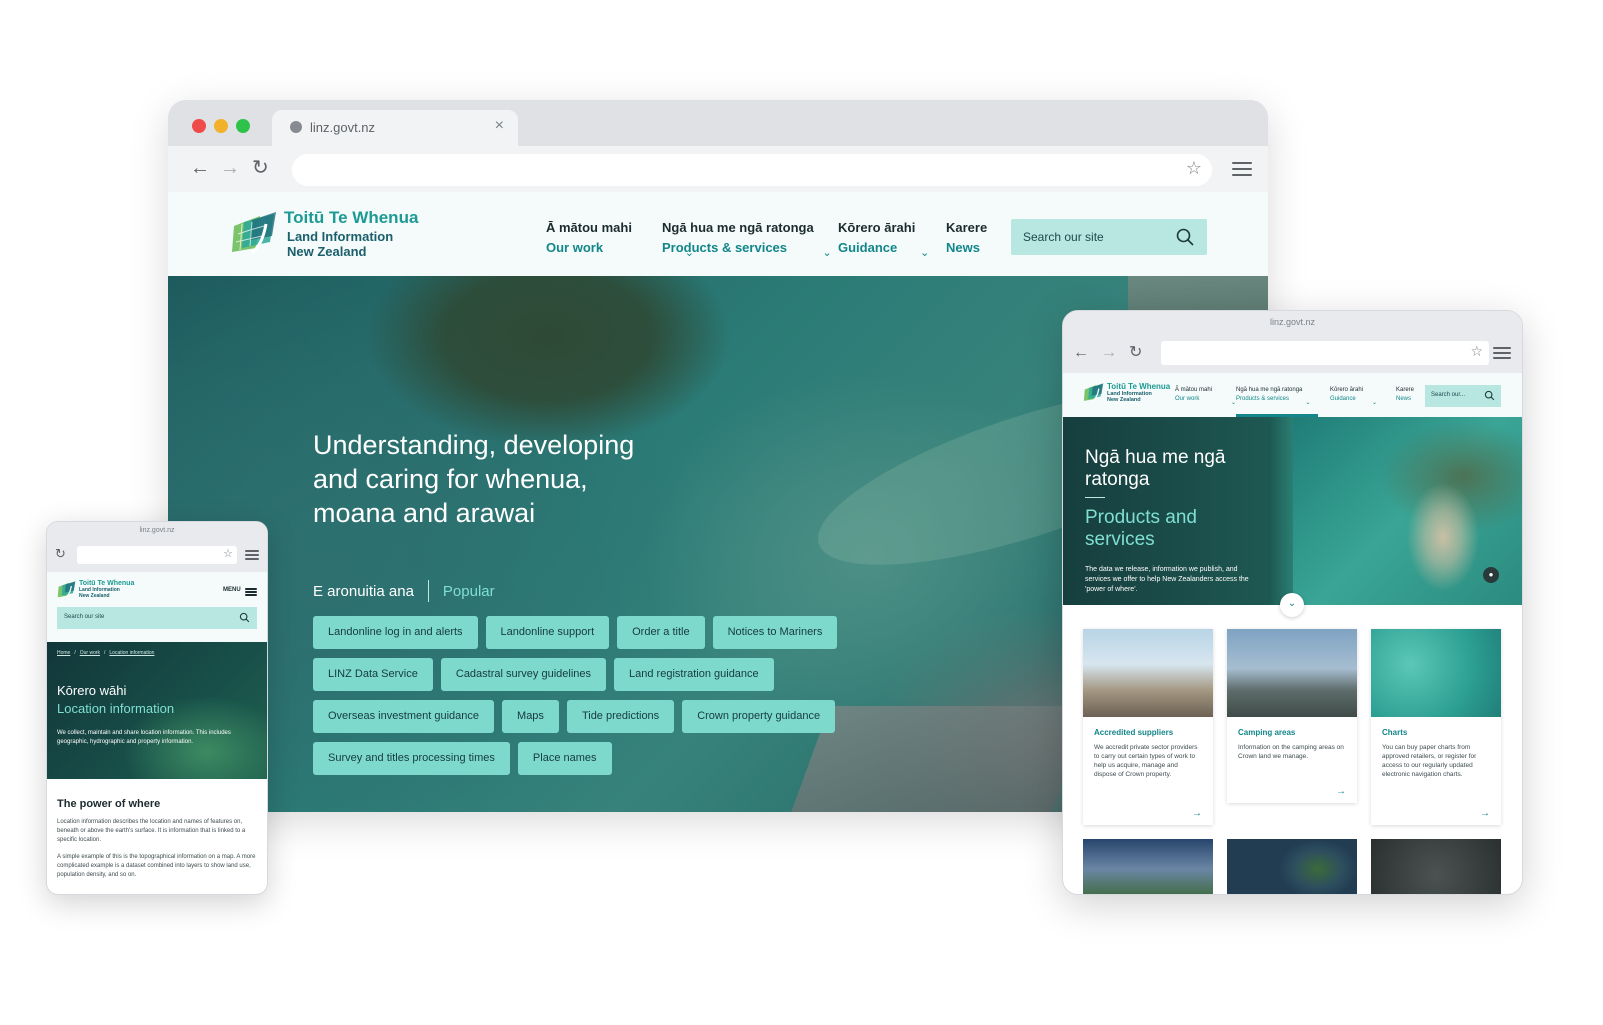  What do you see at coordinates (395, 632) in the screenshot?
I see `popular-link-chip: Landonline log in and alerts` at bounding box center [395, 632].